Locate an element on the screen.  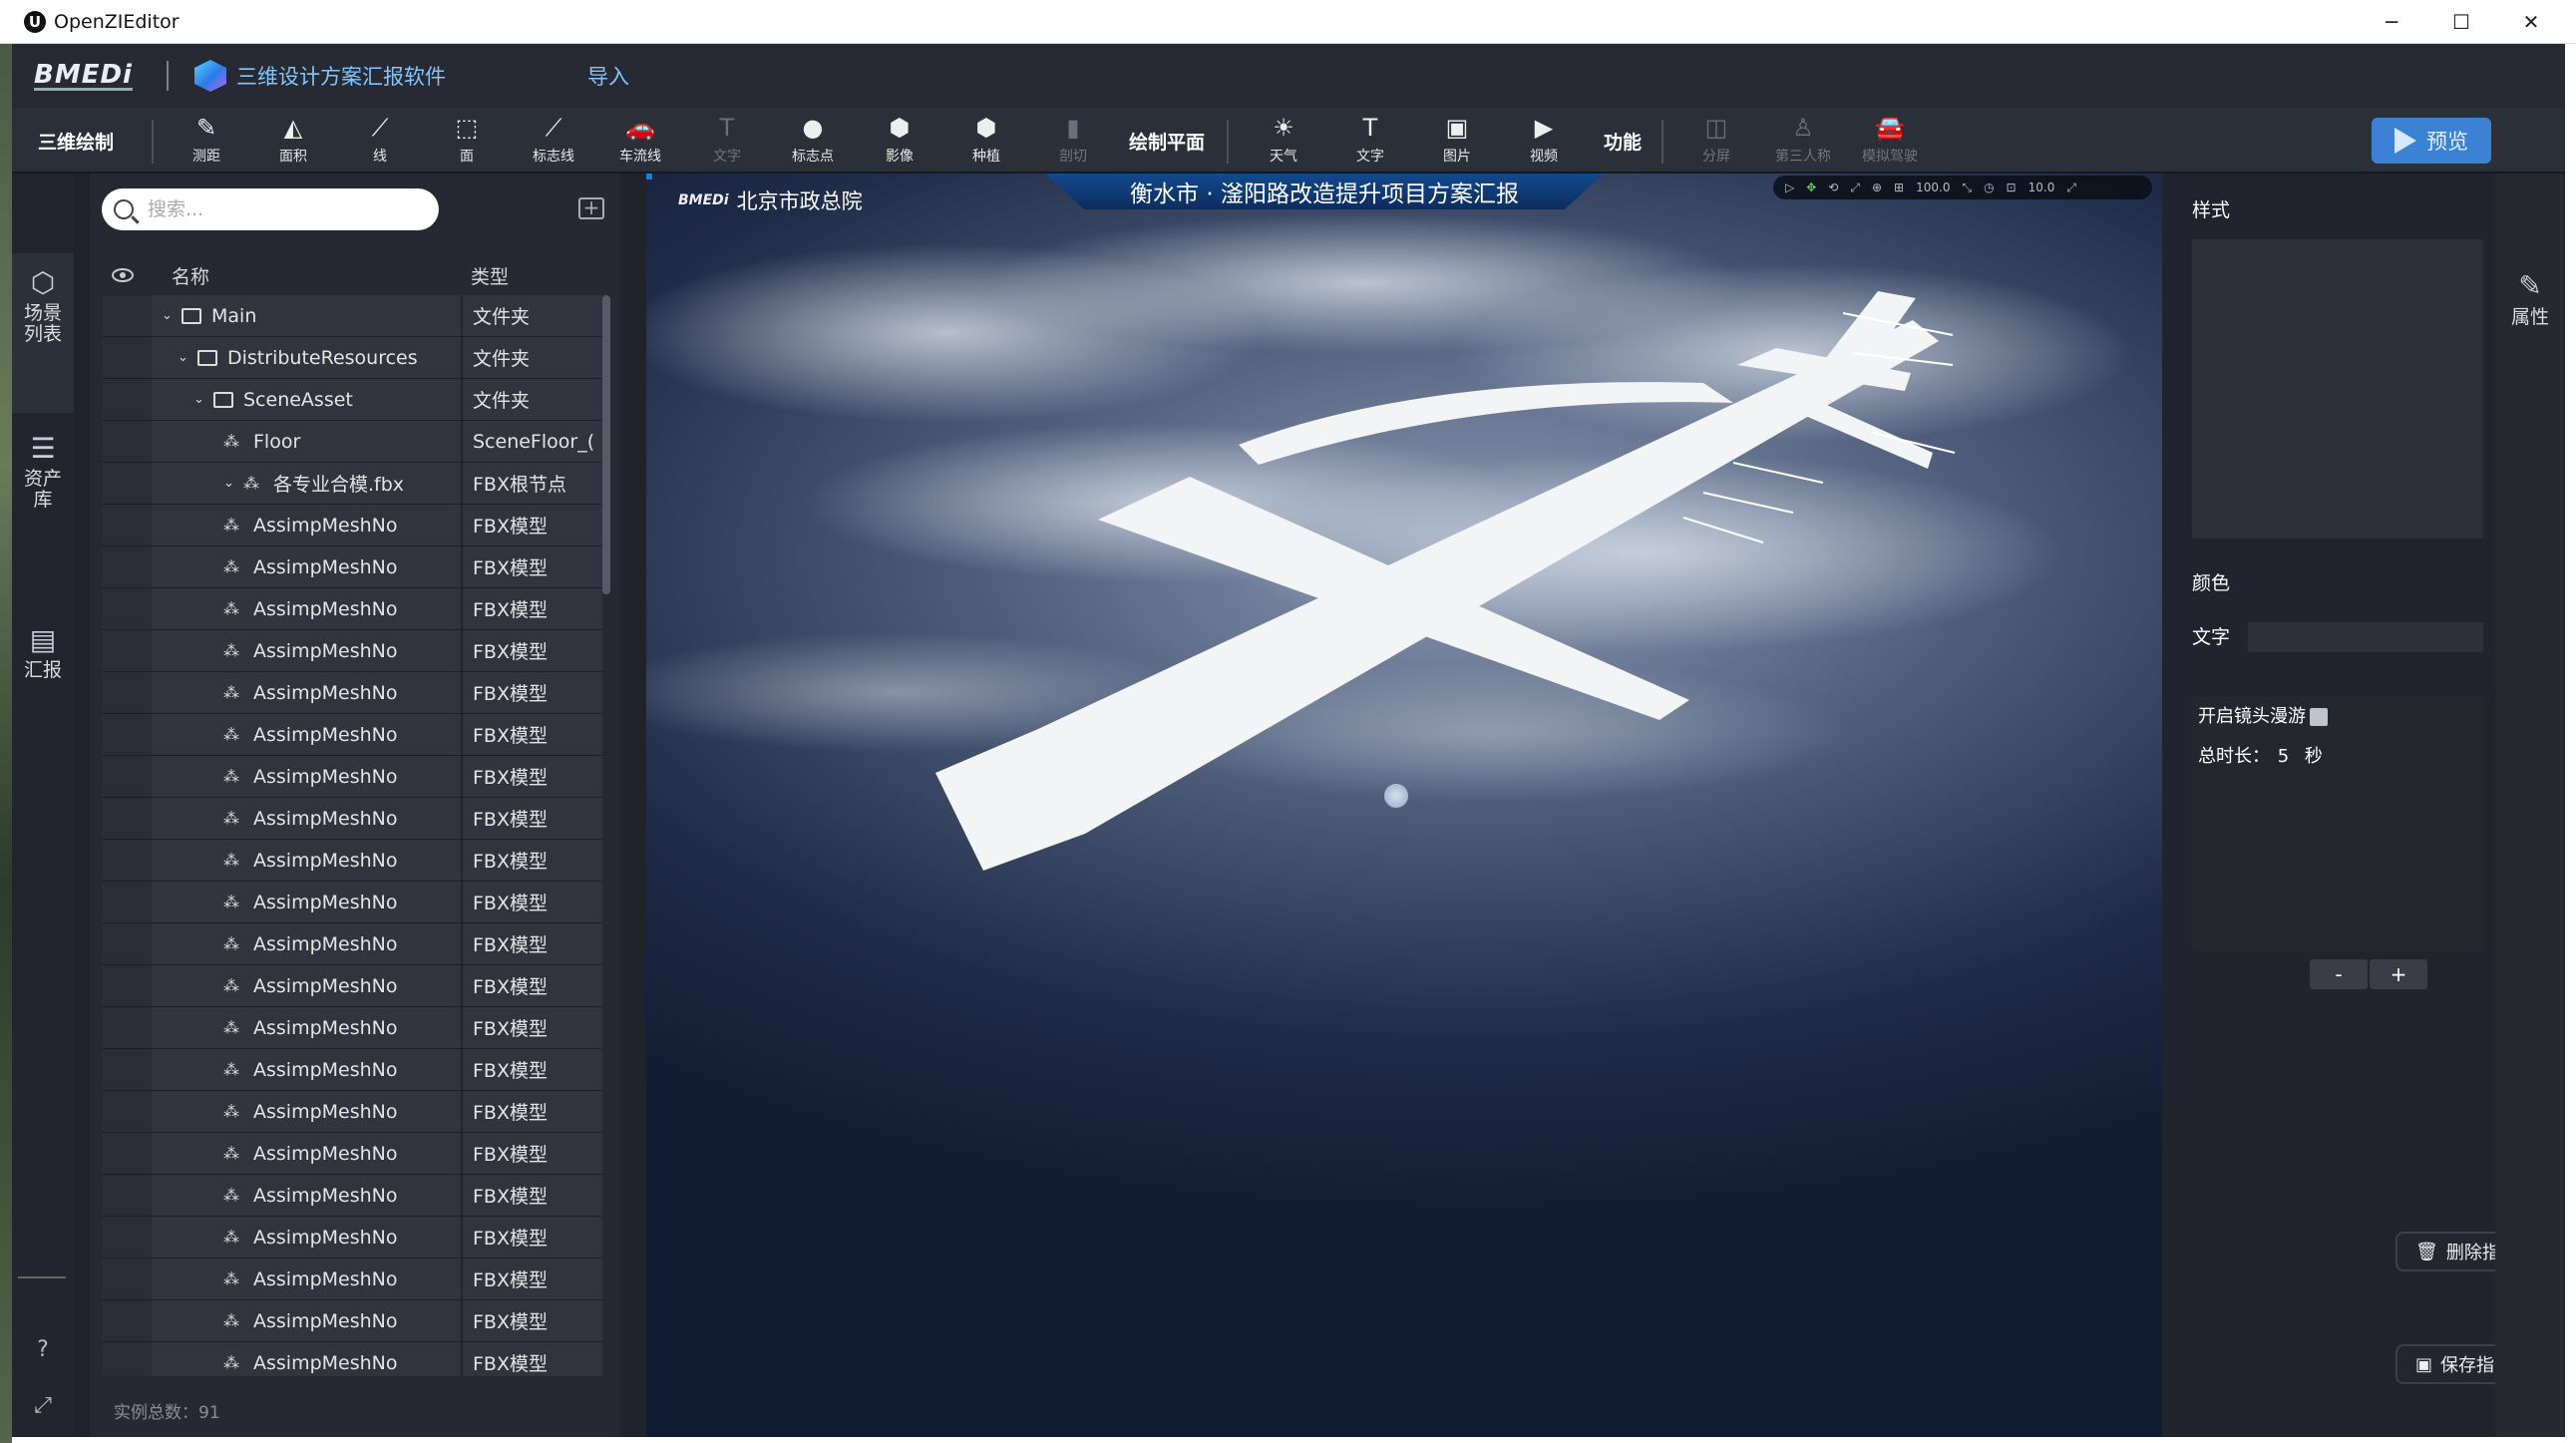
preview-button: 预览 is located at coordinates (2431, 141).